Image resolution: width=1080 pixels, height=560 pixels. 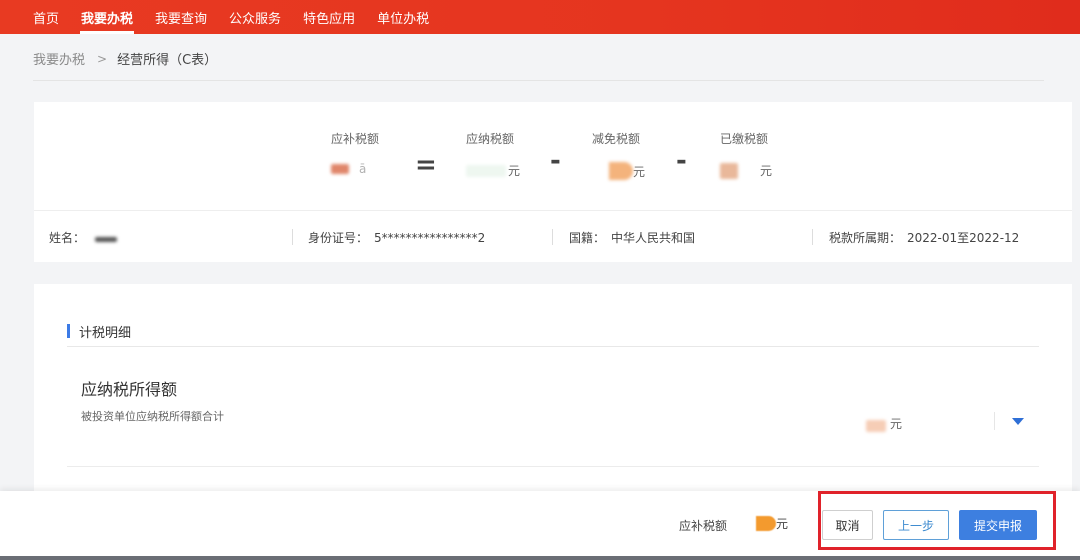 I want to click on nationality-label: 国籍：, so click(x=587, y=238).